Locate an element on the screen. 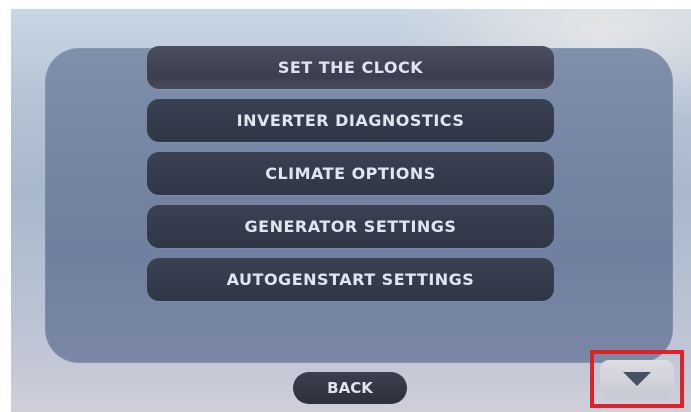 The image size is (691, 412). autogenstart-settings-button: AUTOGENSTART SETTINGS is located at coordinates (350, 279).